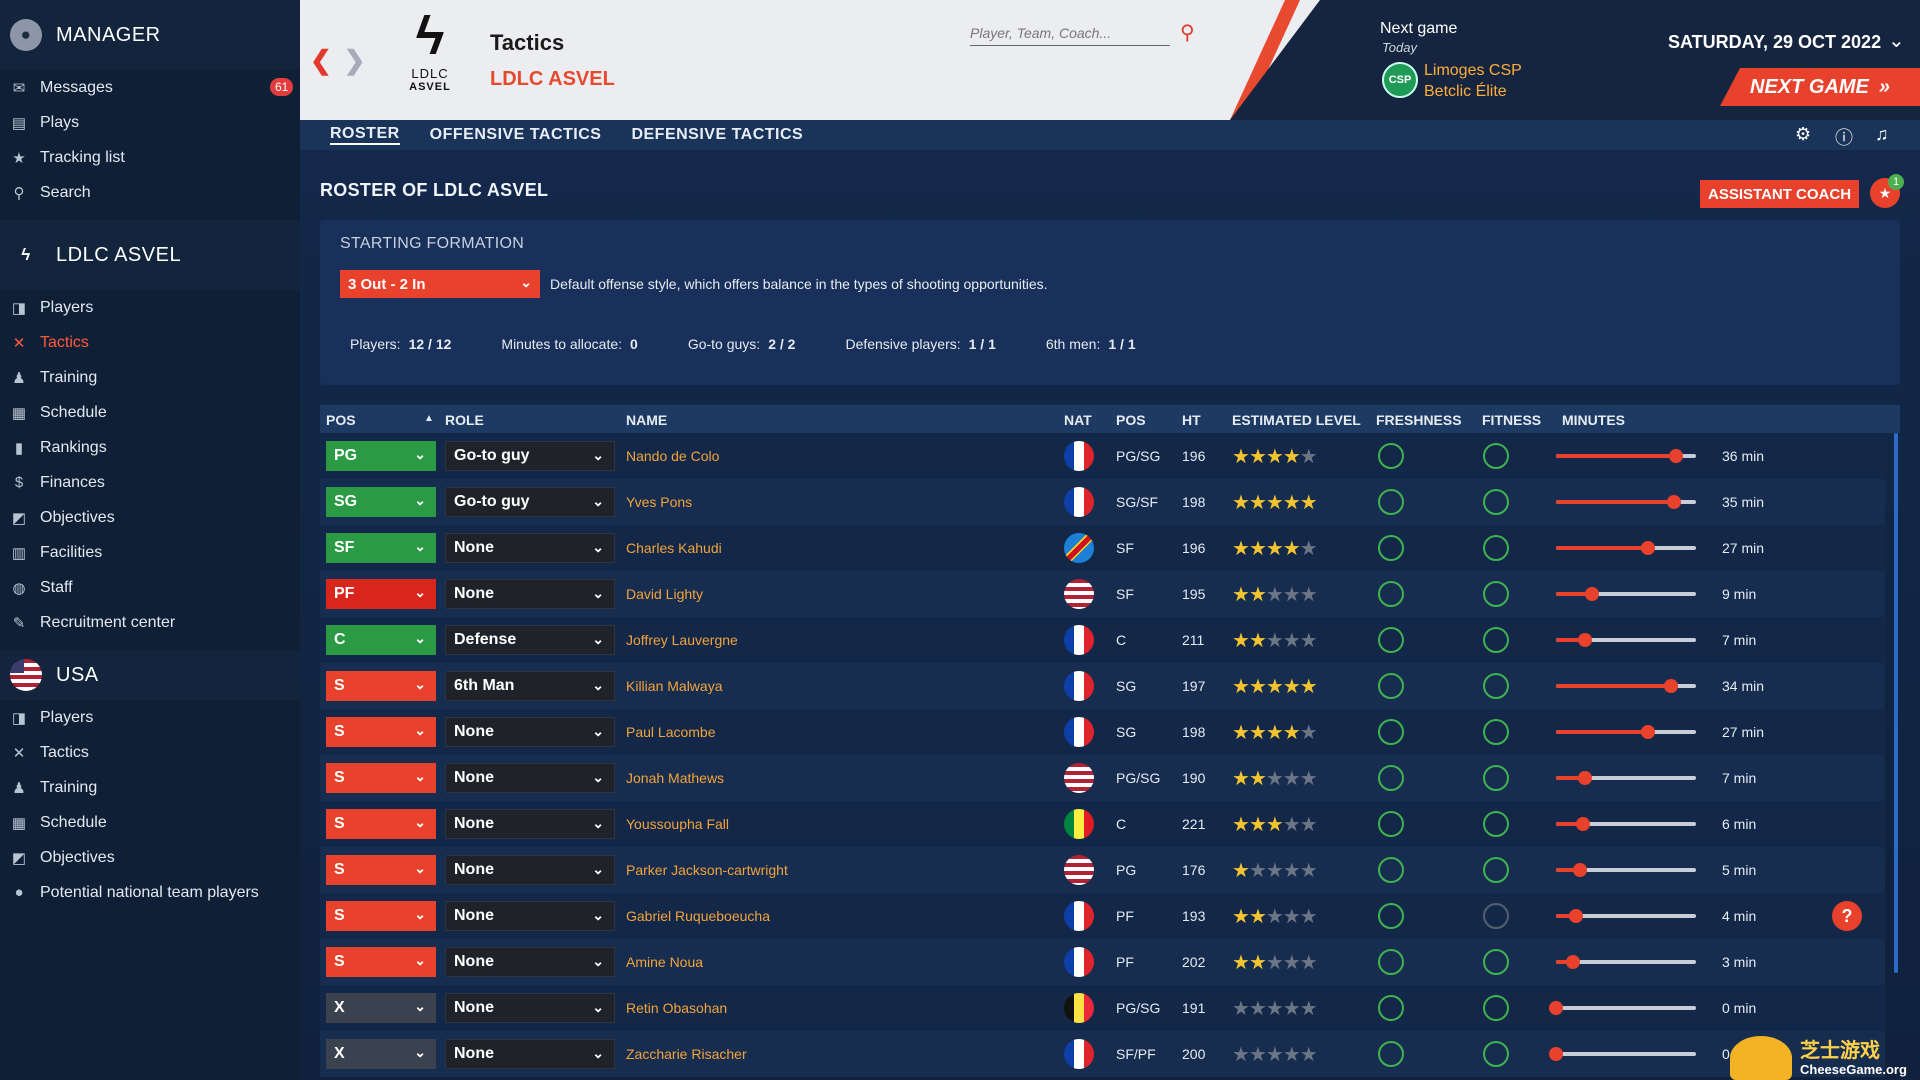  Describe the element at coordinates (150, 892) in the screenshot. I see `sidebar-item-potential-national-team-players: ● Potential national team players` at that location.